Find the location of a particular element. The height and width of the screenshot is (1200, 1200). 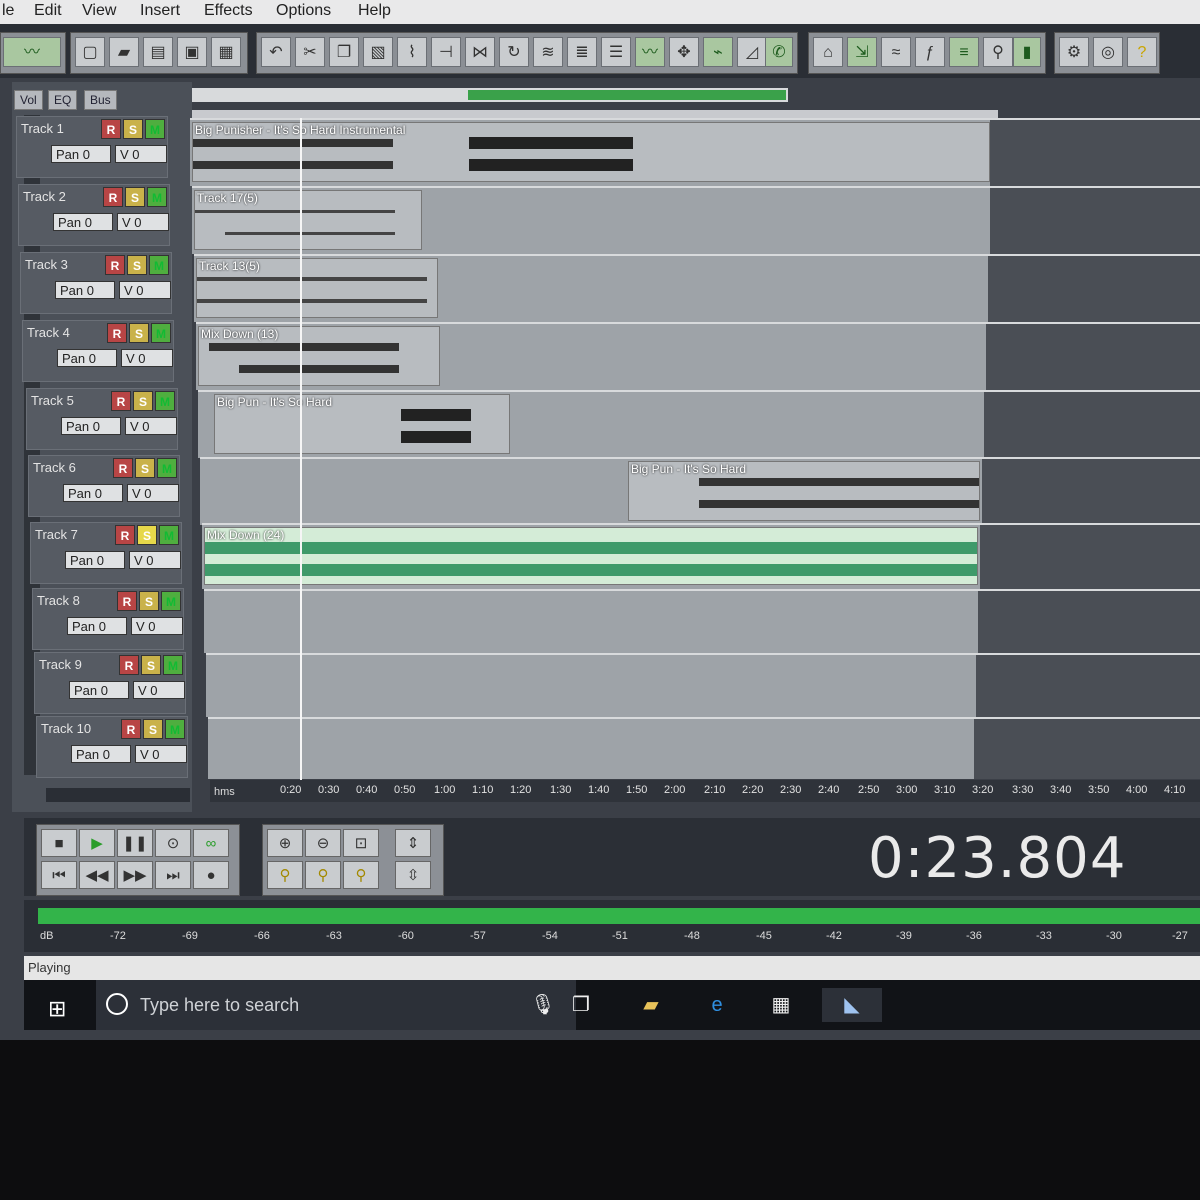

align-icon: ☰ is located at coordinates (616, 52).